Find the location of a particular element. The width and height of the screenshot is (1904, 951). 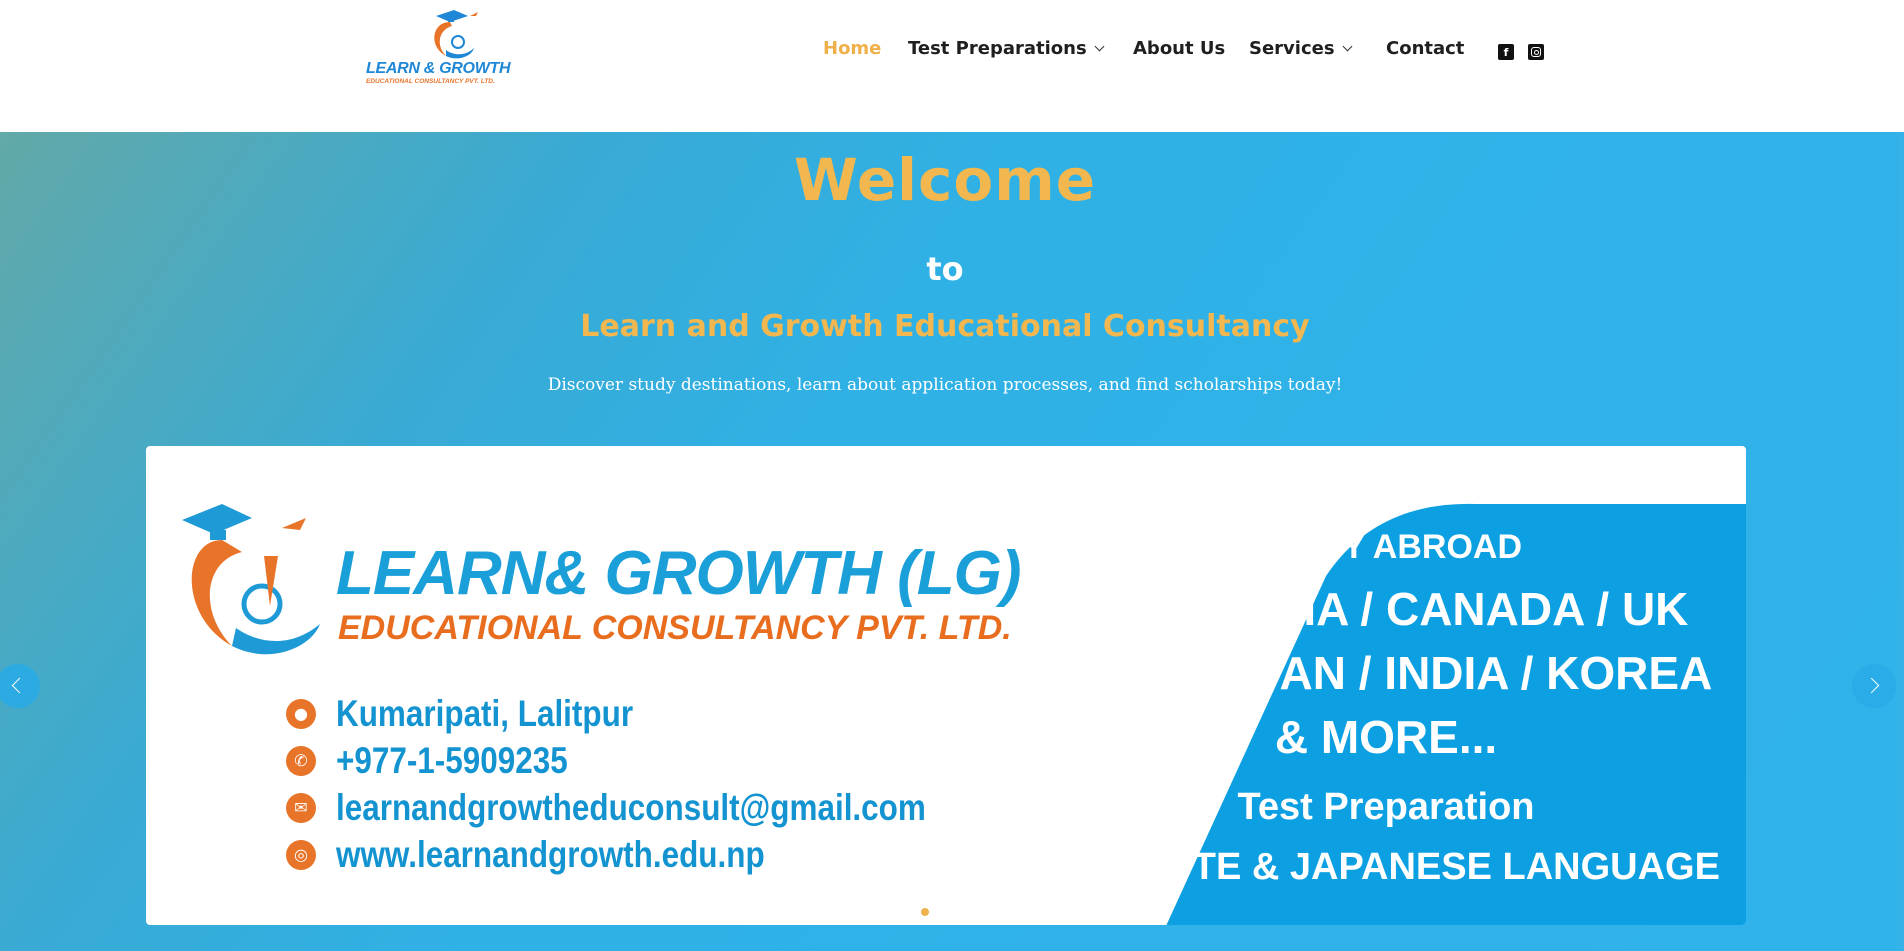

banner-study-abroad: STUDY ABROAD is located at coordinates (1386, 547).